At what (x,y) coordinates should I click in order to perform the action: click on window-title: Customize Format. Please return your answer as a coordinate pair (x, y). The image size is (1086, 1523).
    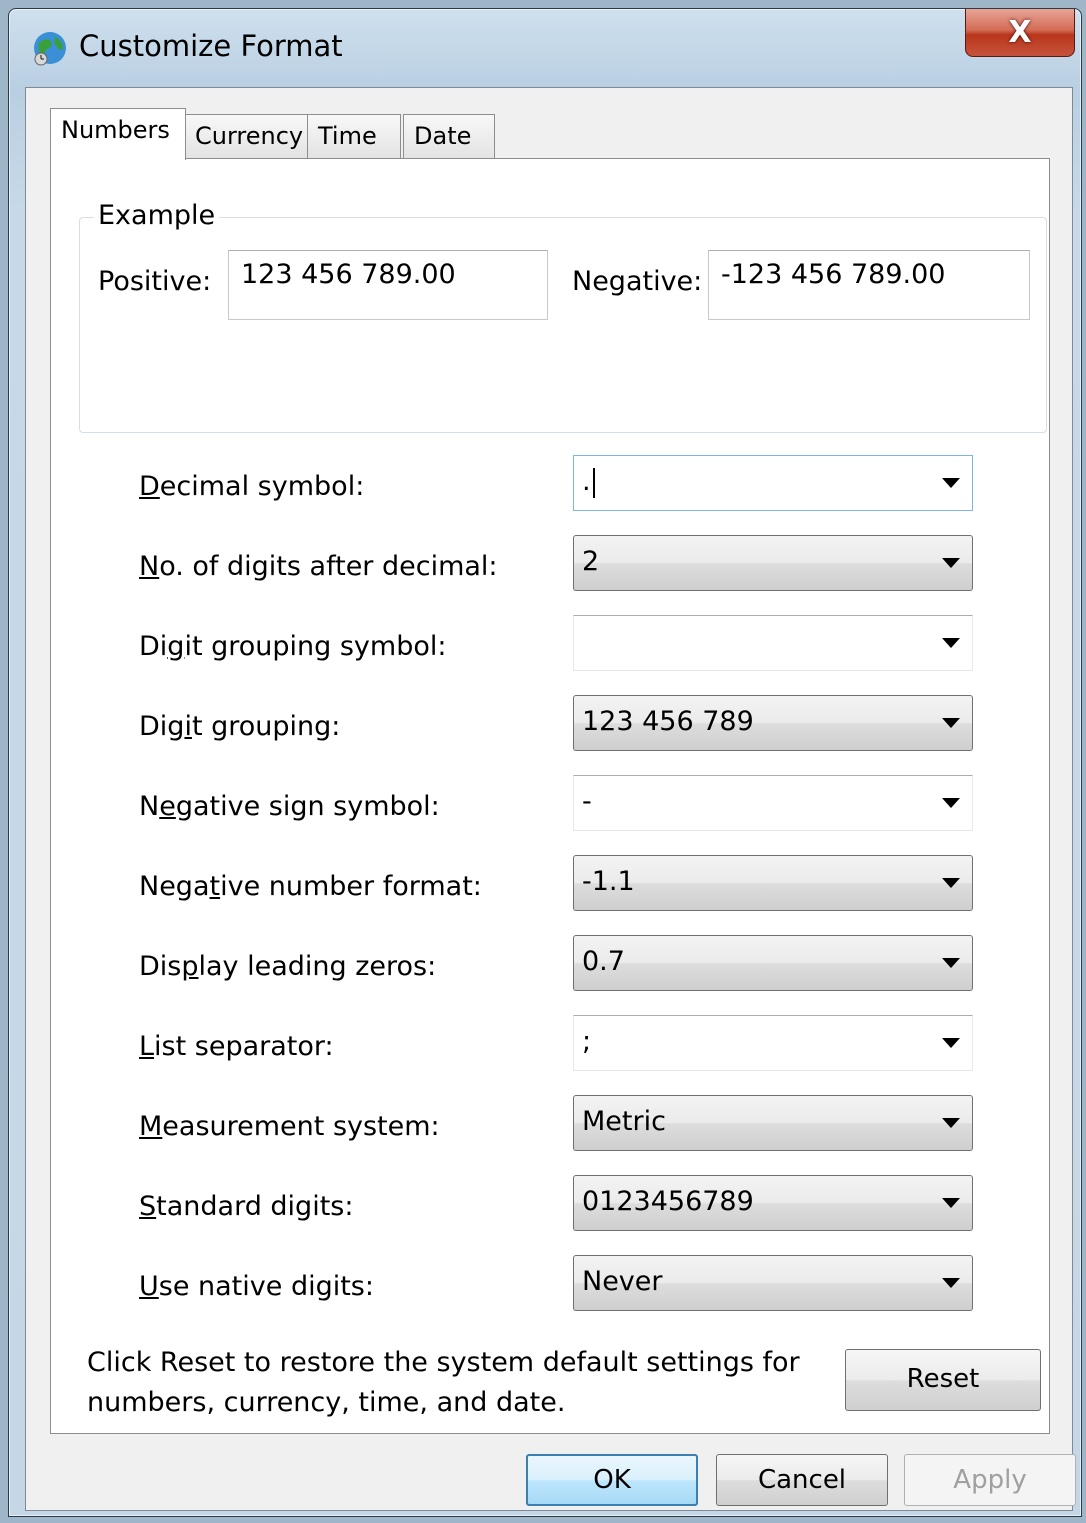
    Looking at the image, I should click on (211, 46).